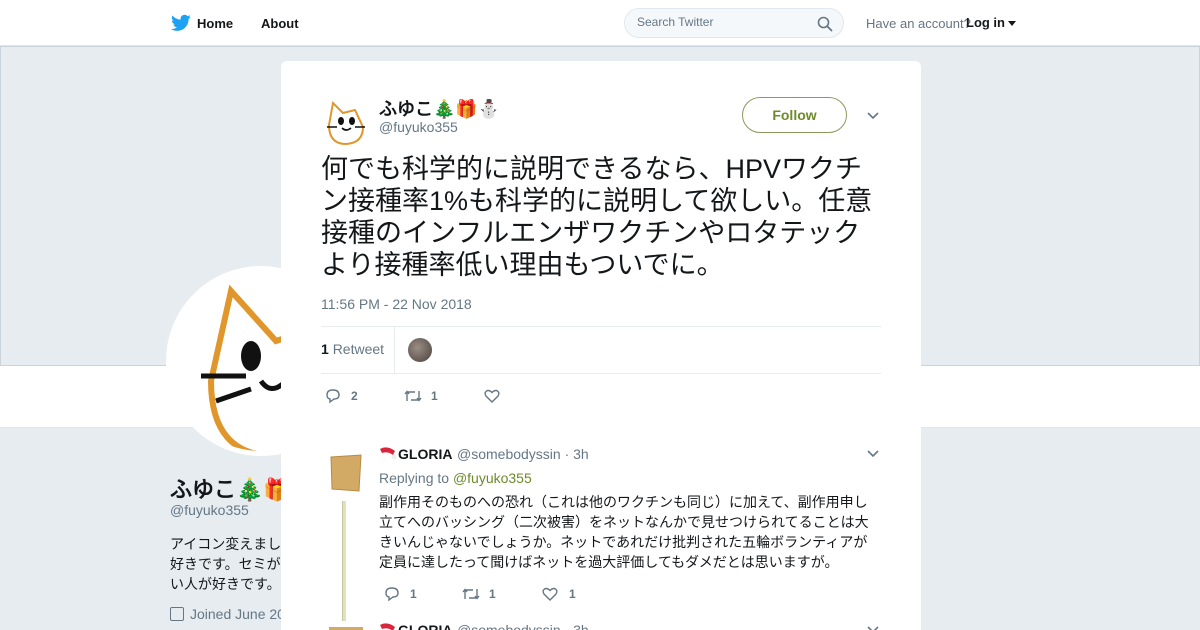  What do you see at coordinates (423, 396) in the screenshot?
I see `retweet-action: 1` at bounding box center [423, 396].